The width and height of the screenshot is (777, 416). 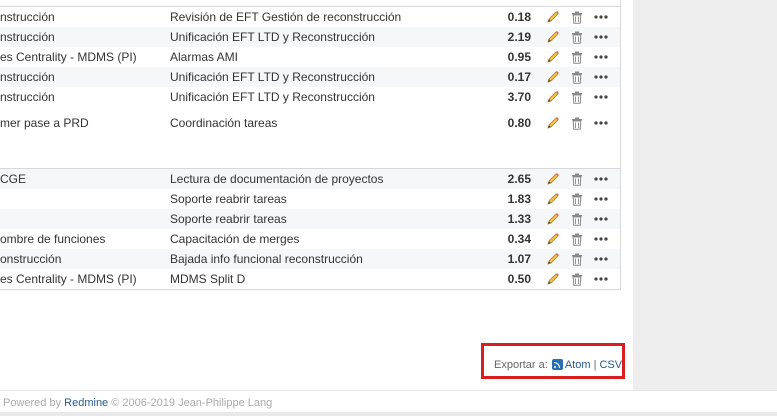 What do you see at coordinates (208, 279) in the screenshot?
I see `comment-cell: MDMS Split D` at bounding box center [208, 279].